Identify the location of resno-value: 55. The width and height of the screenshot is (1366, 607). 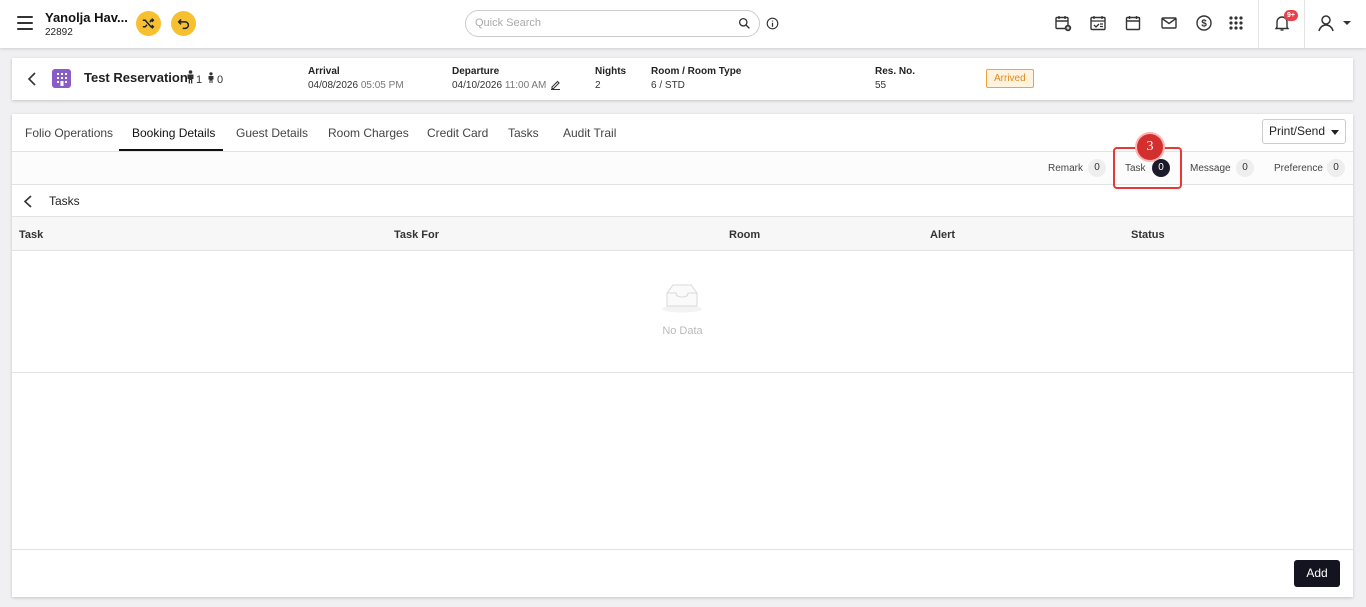
(881, 85).